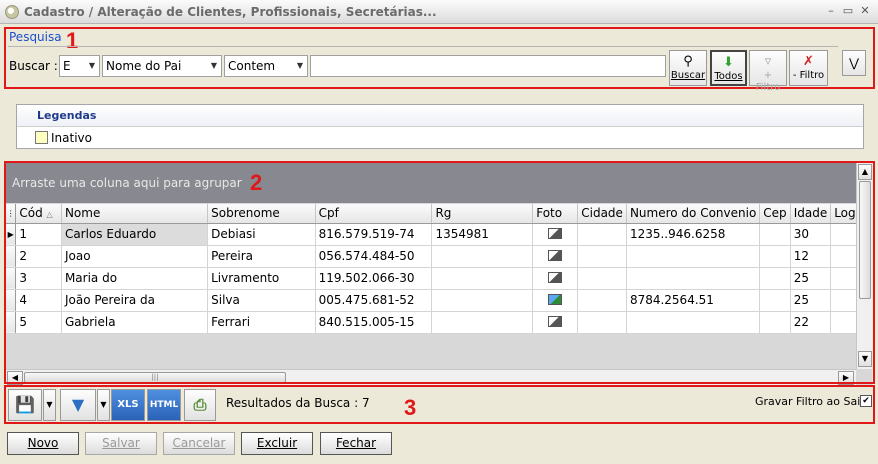 The height and width of the screenshot is (464, 878). I want to click on fechar-button-label: Fechar, so click(356, 443).